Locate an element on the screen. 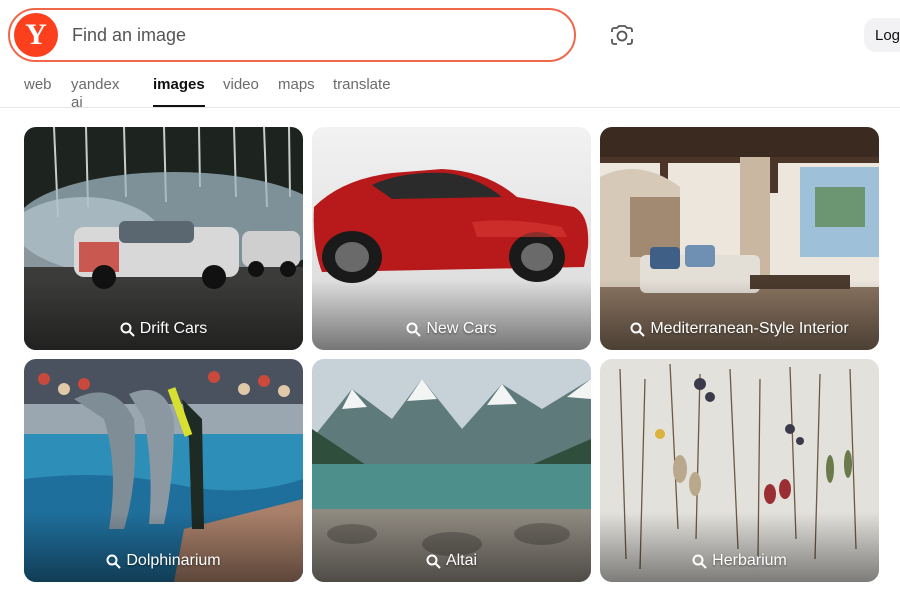 This screenshot has height=589, width=900. yandex-logo: Y is located at coordinates (36, 35).